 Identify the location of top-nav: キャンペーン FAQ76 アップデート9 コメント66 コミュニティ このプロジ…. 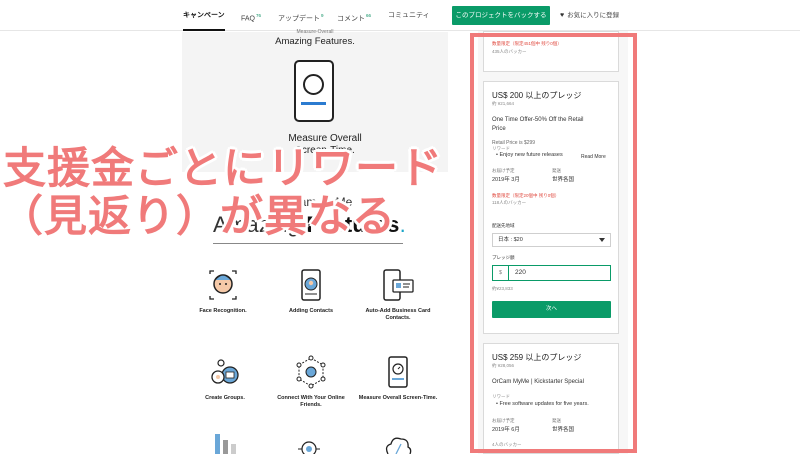
(400, 15).